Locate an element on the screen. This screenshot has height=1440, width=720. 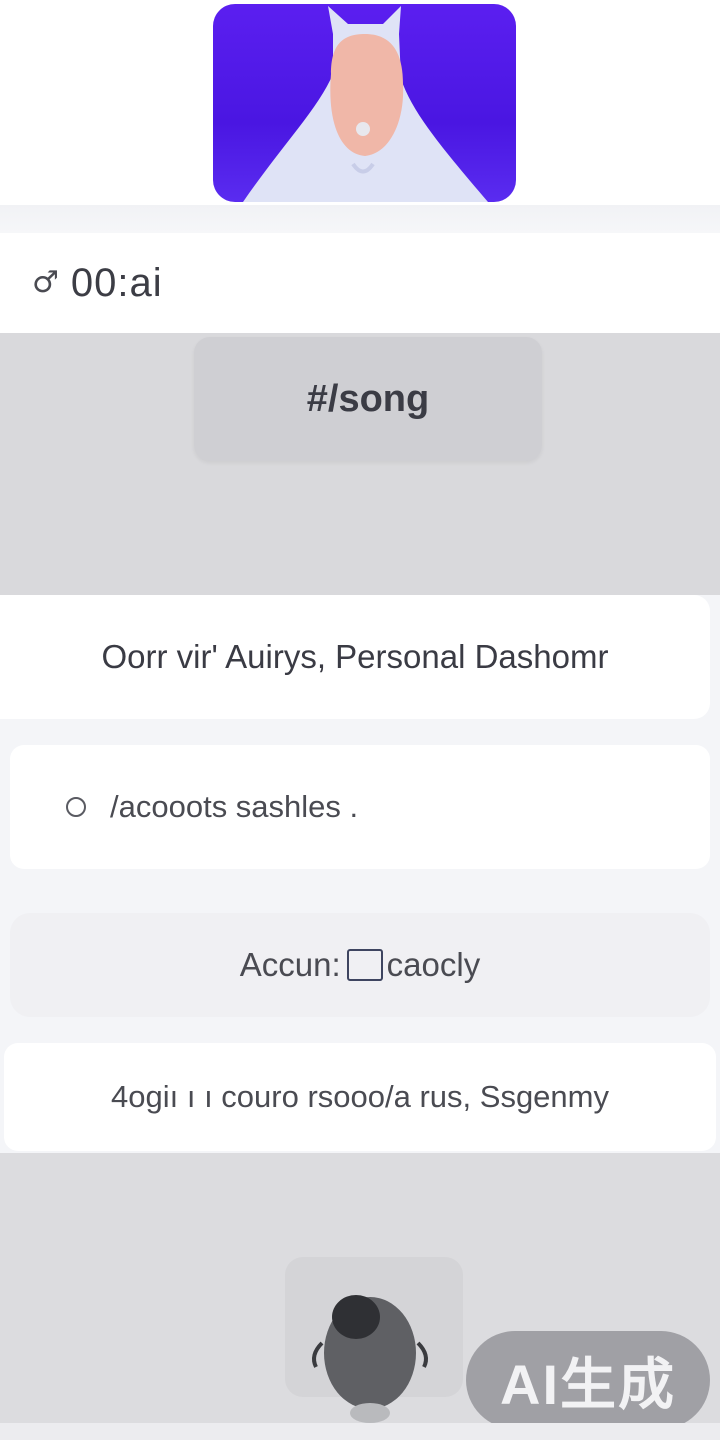
dashboard-title: Oorr vir' Auirys, Personal Dashomr is located at coordinates (355, 656).